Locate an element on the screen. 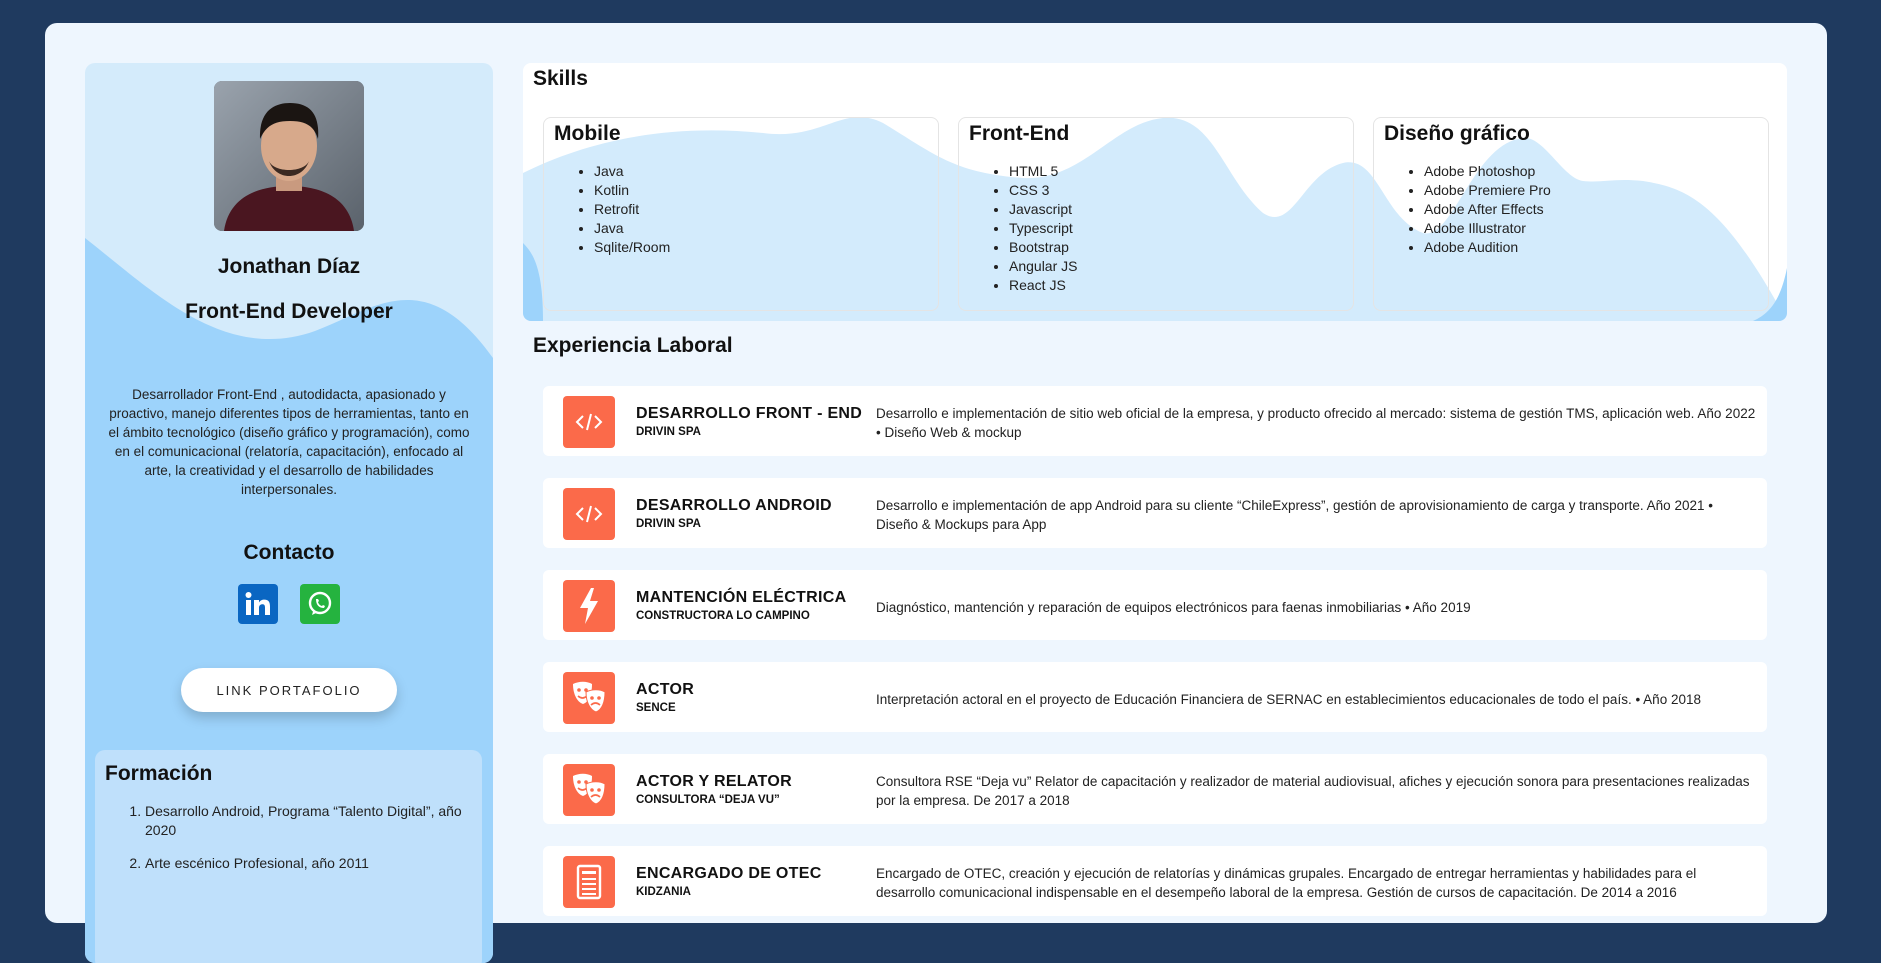 This screenshot has width=1881, height=963. experience-role: MANTENCIÓN ELÉCTRICA is located at coordinates (741, 597).